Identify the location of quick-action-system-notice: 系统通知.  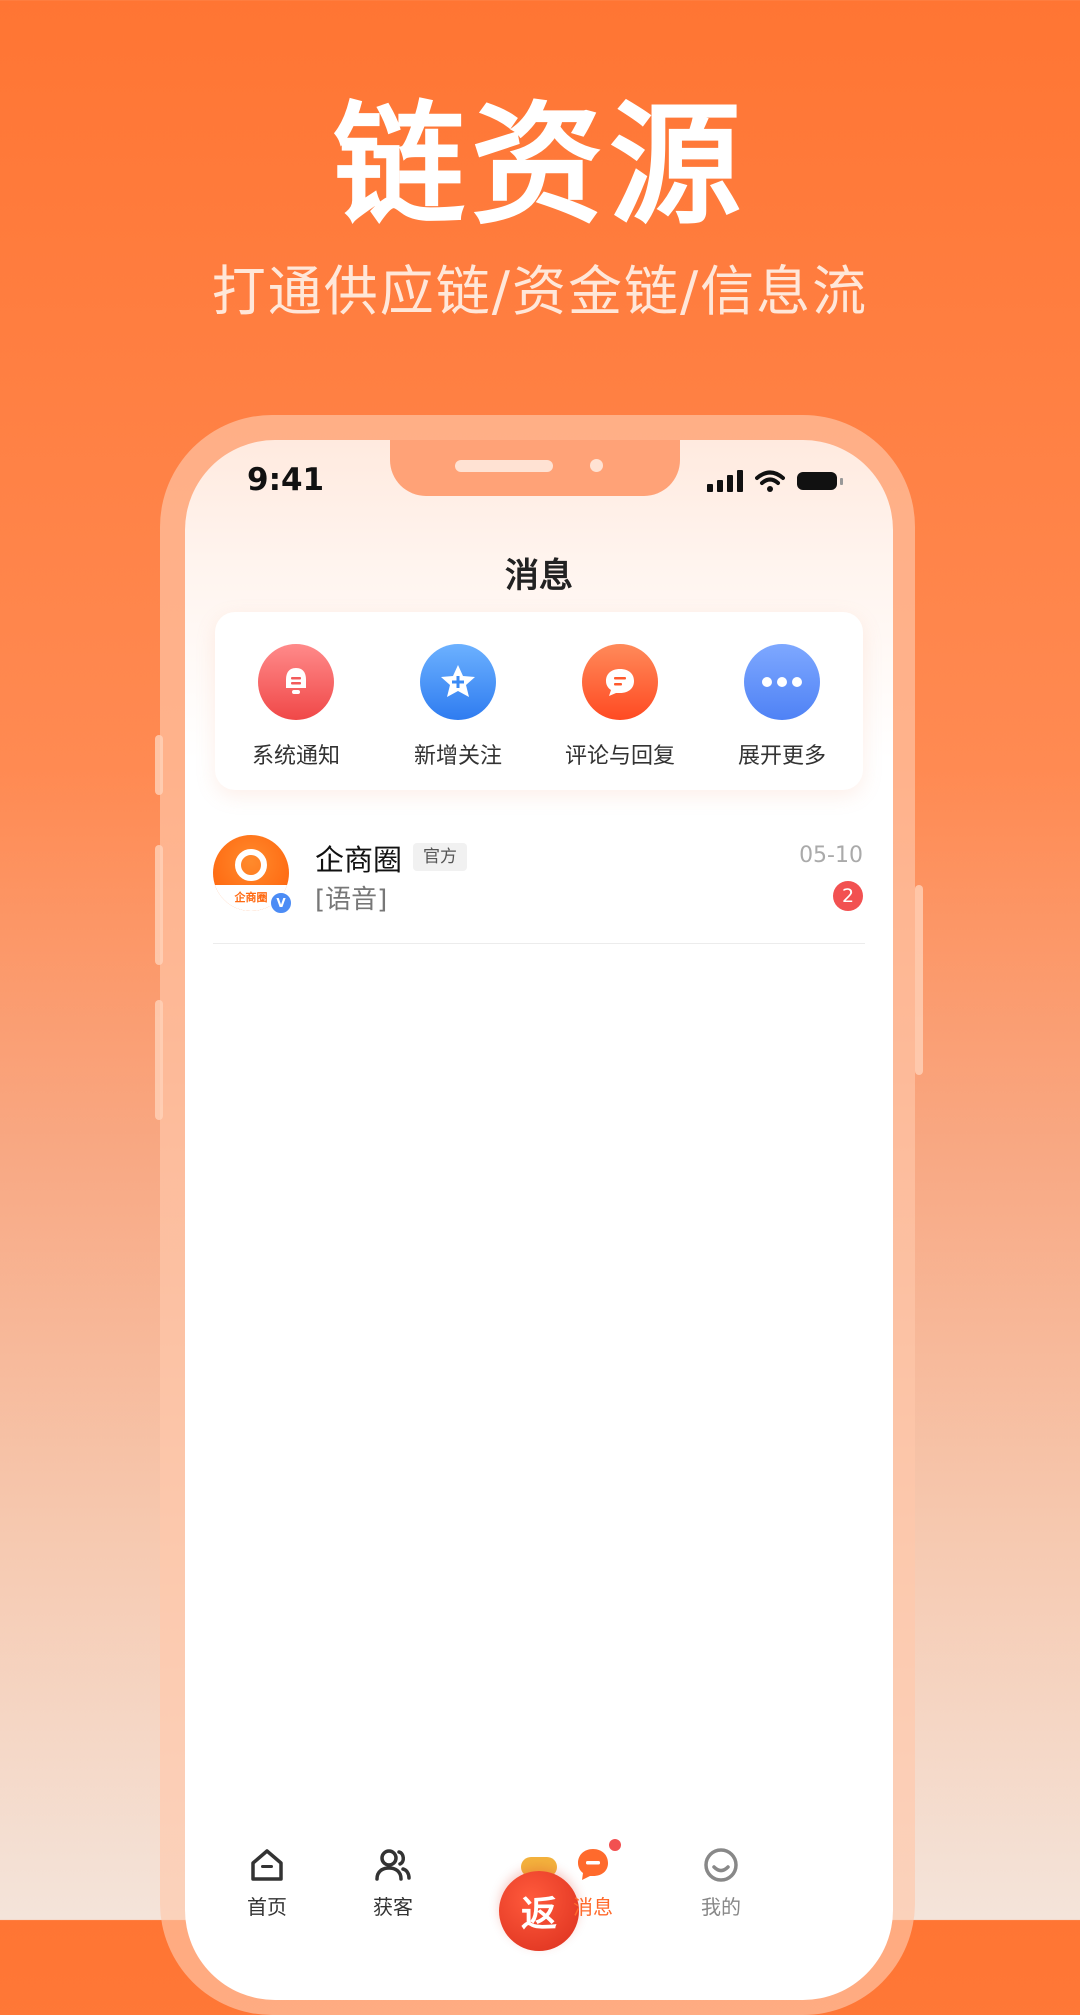
(296, 707).